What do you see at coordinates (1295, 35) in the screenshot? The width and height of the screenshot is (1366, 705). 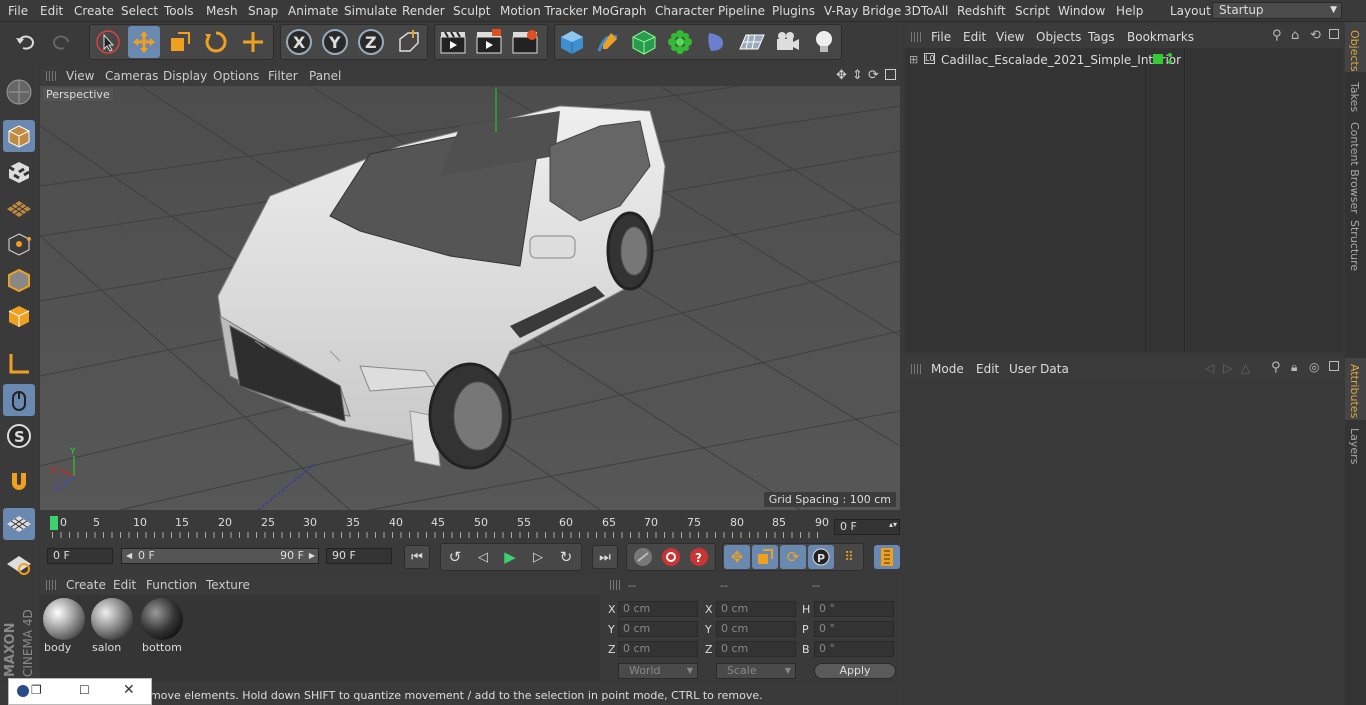 I see `home-icon: ⌂` at bounding box center [1295, 35].